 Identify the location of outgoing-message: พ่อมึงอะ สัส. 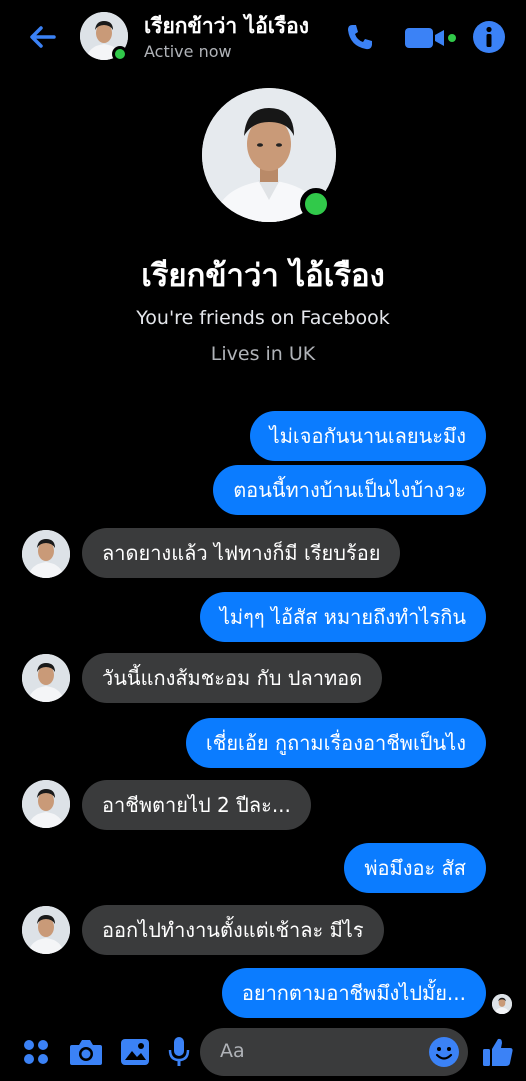
(415, 868).